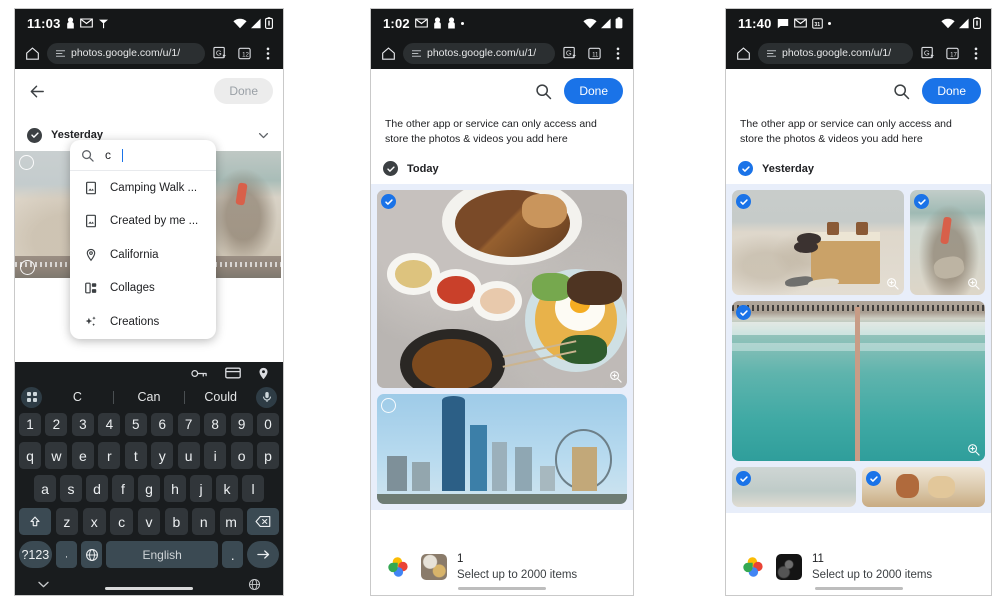 The height and width of the screenshot is (604, 1008). What do you see at coordinates (952, 53) in the screenshot?
I see `calendar-icon: 17` at bounding box center [952, 53].